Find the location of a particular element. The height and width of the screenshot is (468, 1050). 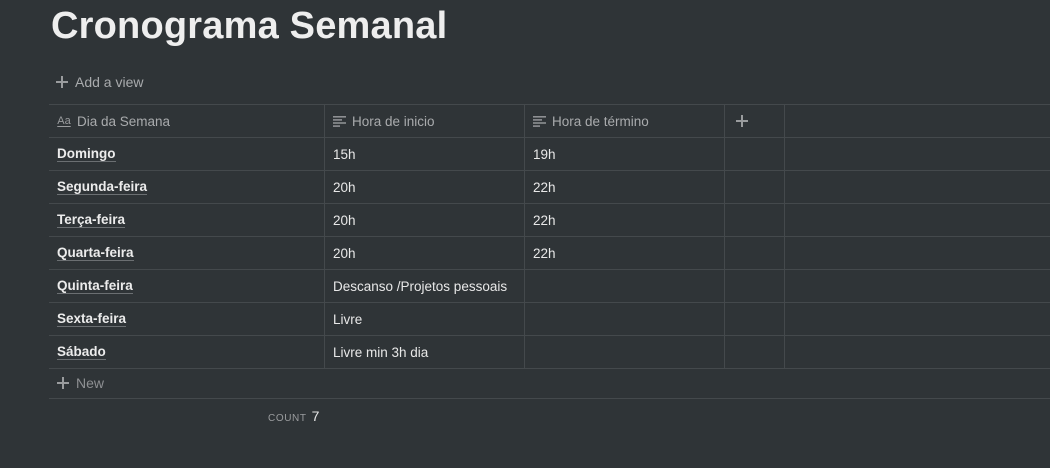

cell-day: Domingo is located at coordinates (187, 154).